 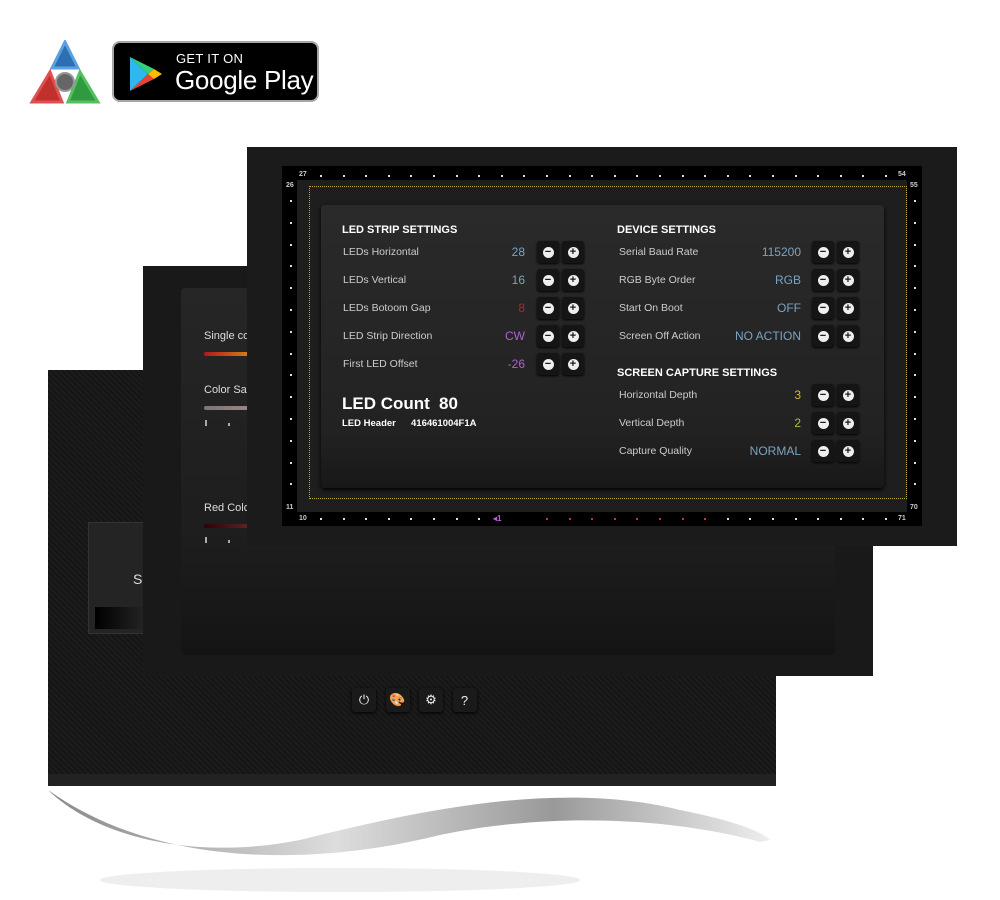 What do you see at coordinates (210, 58) in the screenshot?
I see `badge-line1: GET IT ON` at bounding box center [210, 58].